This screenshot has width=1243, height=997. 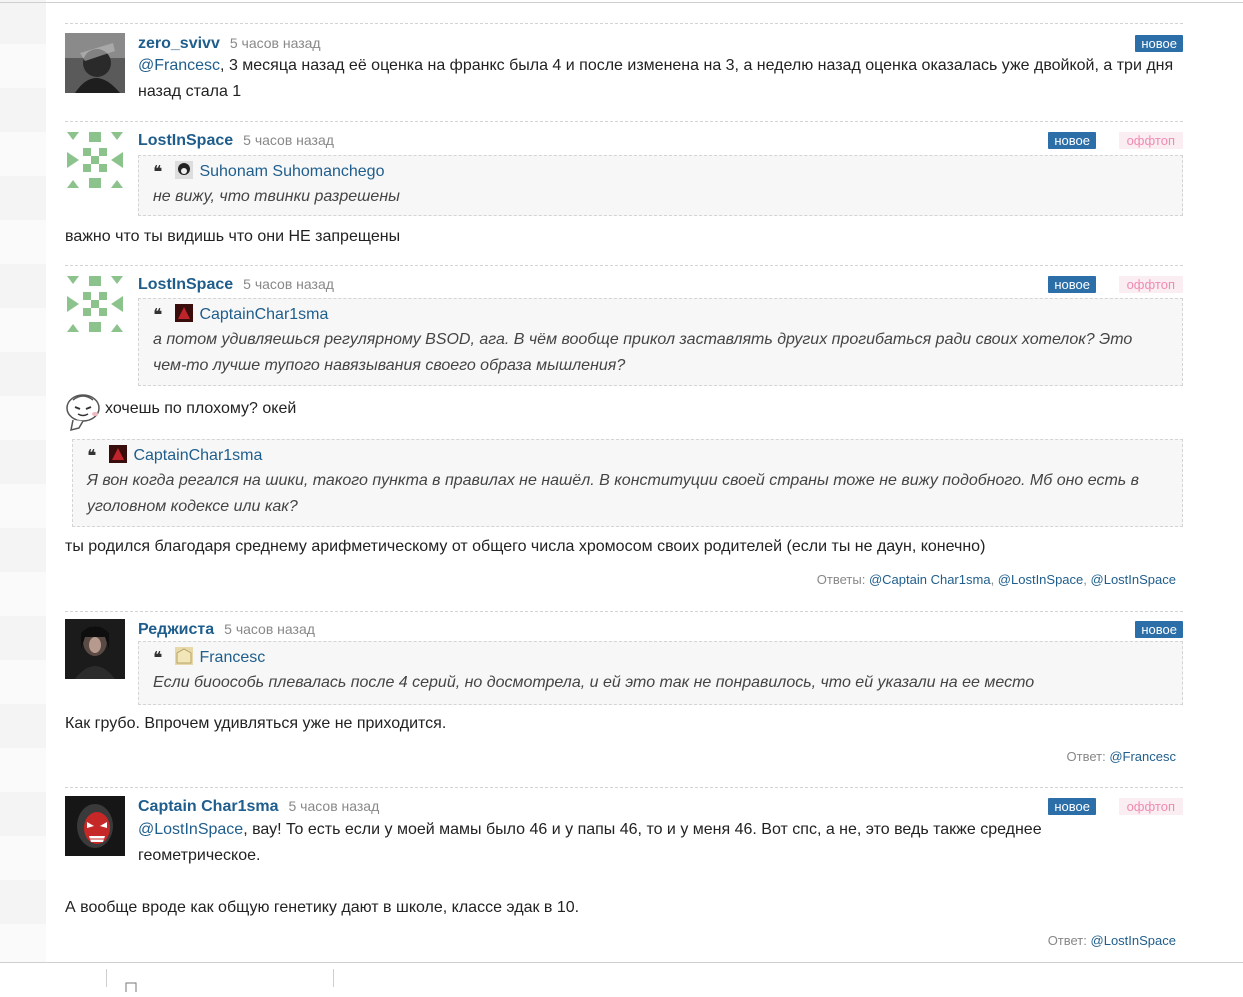 What do you see at coordinates (621, 2) in the screenshot?
I see `top-divider` at bounding box center [621, 2].